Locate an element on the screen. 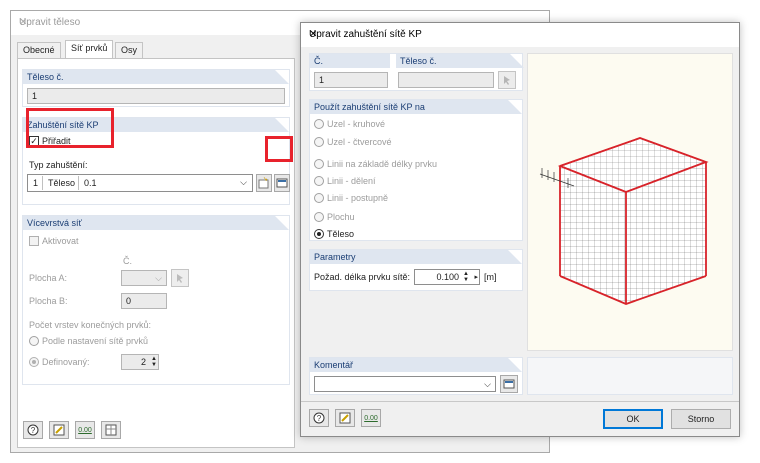 This screenshot has width=760, height=463. radio-mesh-settings is located at coordinates (34, 341).